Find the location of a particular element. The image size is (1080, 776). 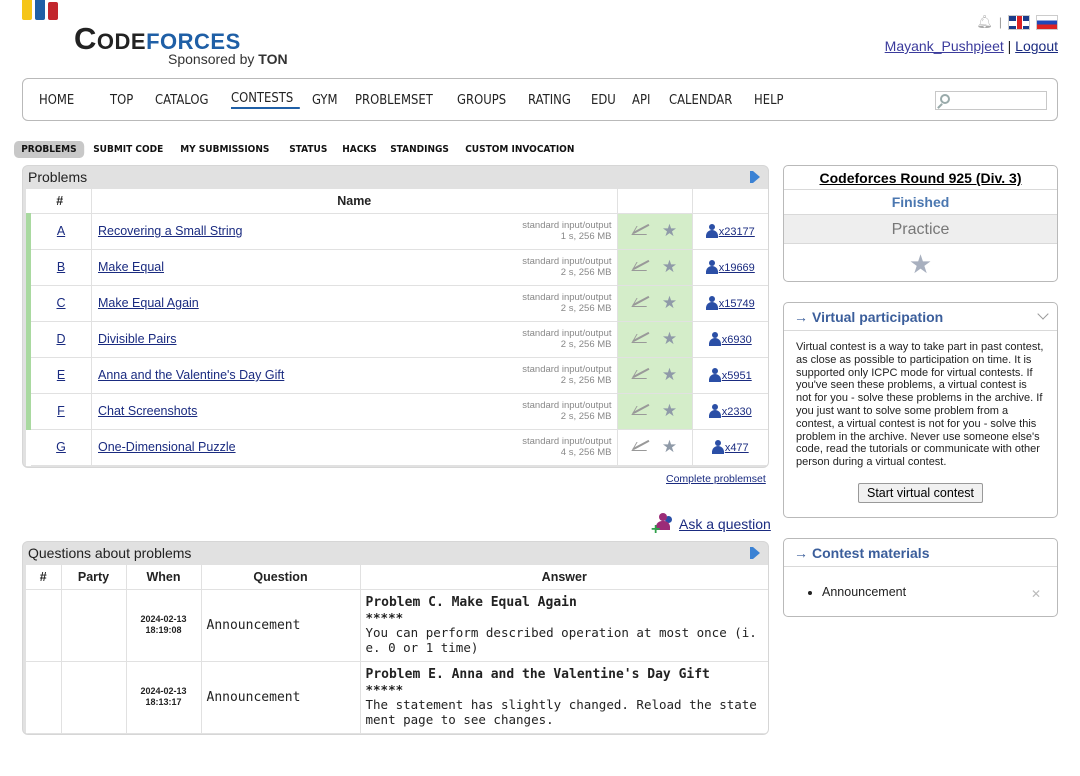

username-link: Mayank_Pushpjeet is located at coordinates (944, 46).